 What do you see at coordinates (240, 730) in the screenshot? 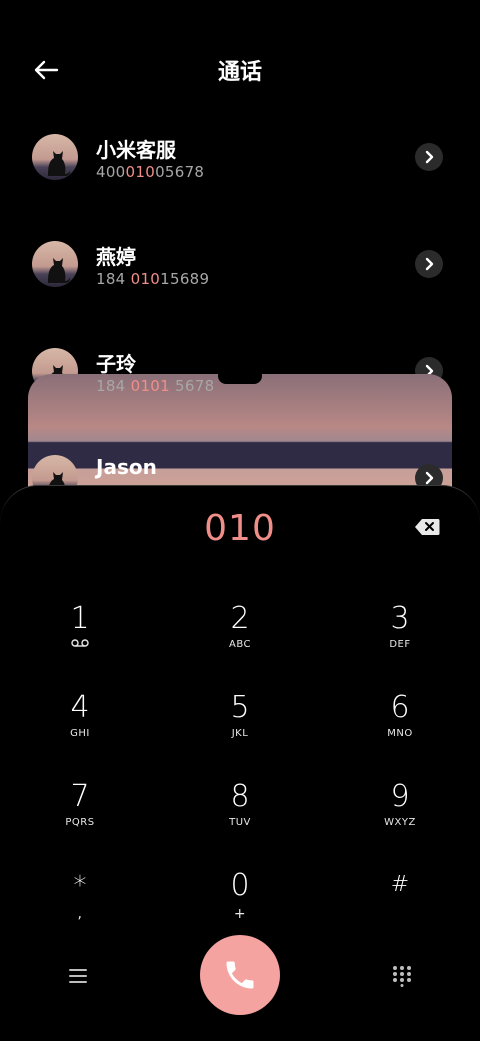
I see `dial-key-5: 5 JKL` at bounding box center [240, 730].